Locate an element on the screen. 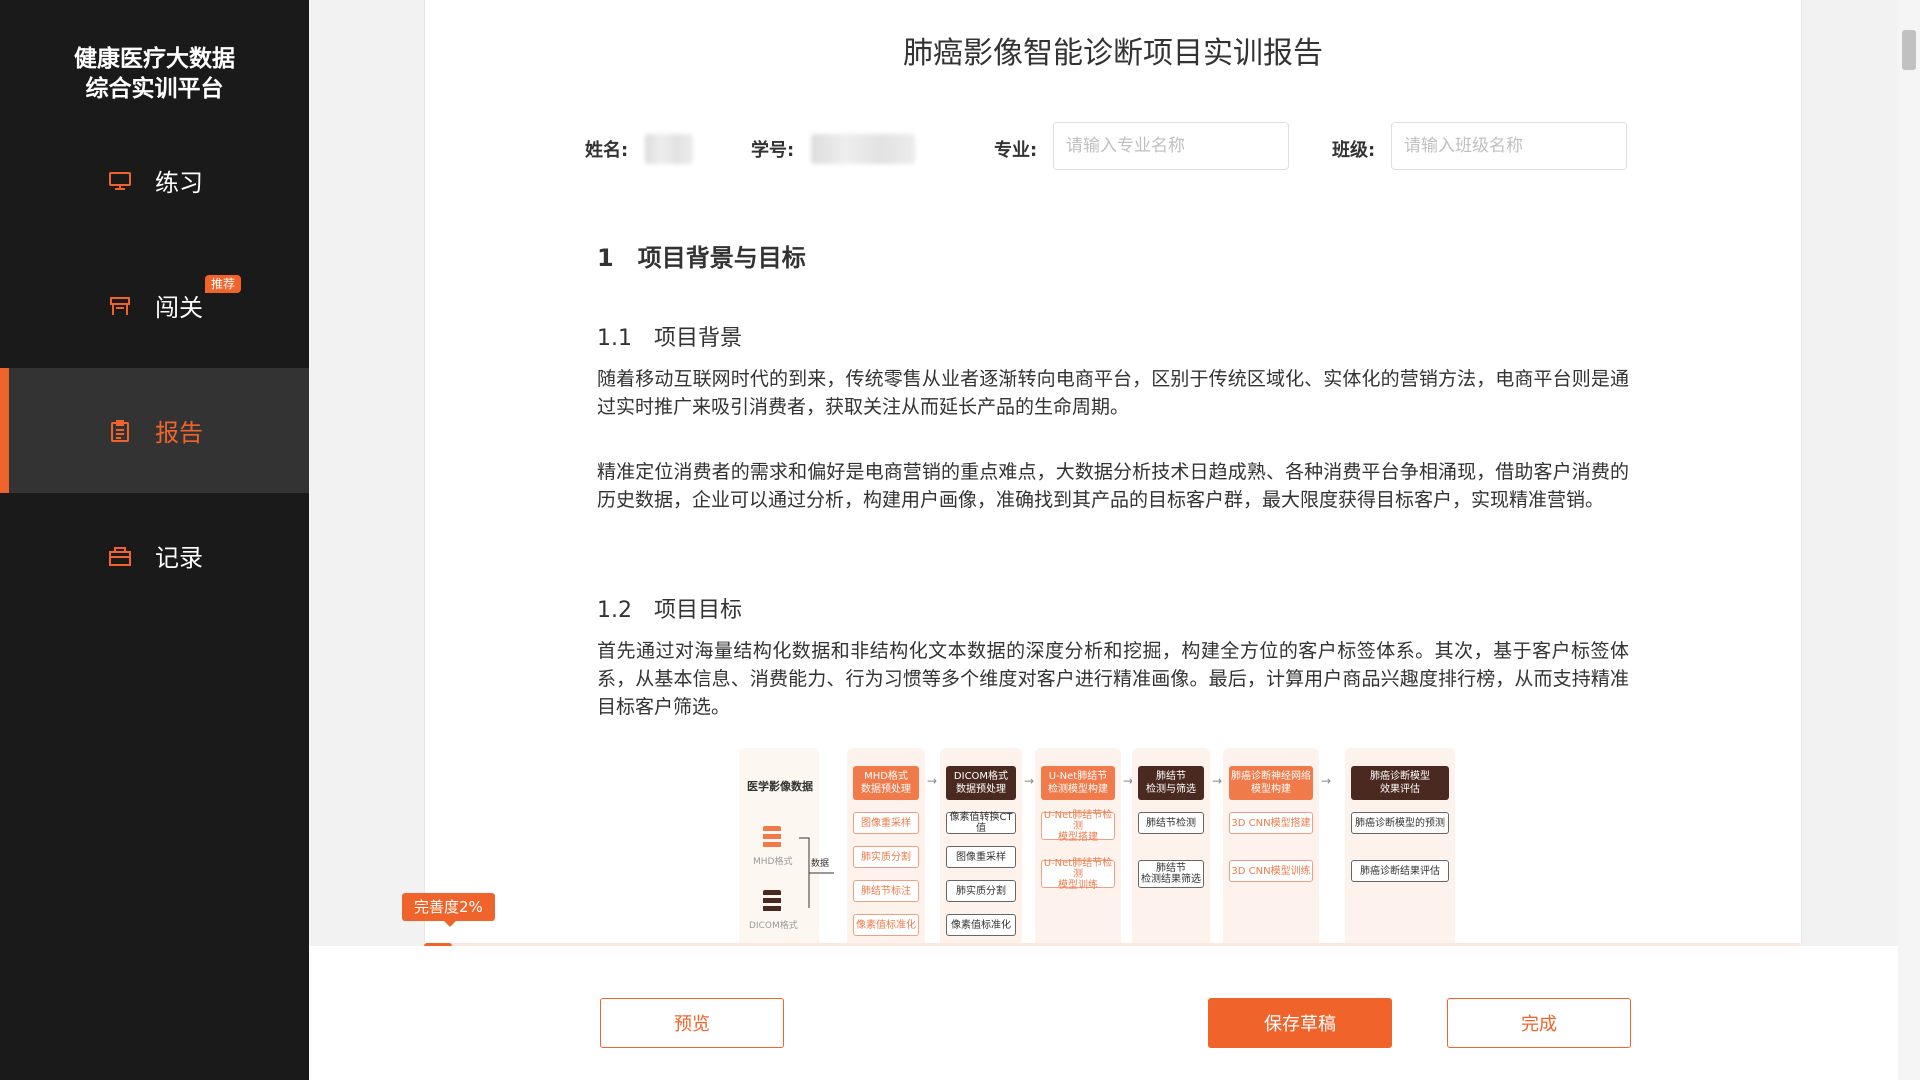 Image resolution: width=1920 pixels, height=1080 pixels. nav-label: 报告 is located at coordinates (179, 433).